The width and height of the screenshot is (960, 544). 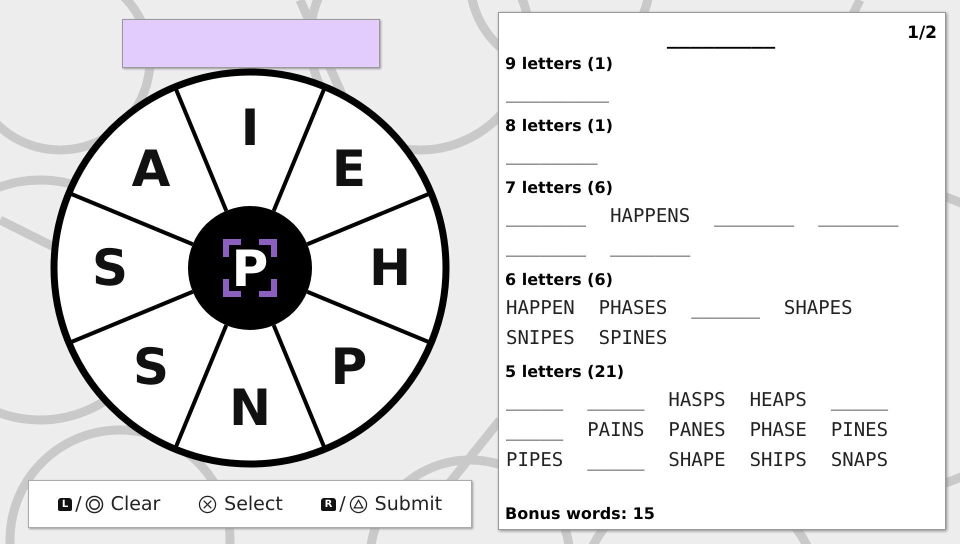 What do you see at coordinates (580, 513) in the screenshot?
I see `bonus-words-count: Bonus words: 15` at bounding box center [580, 513].